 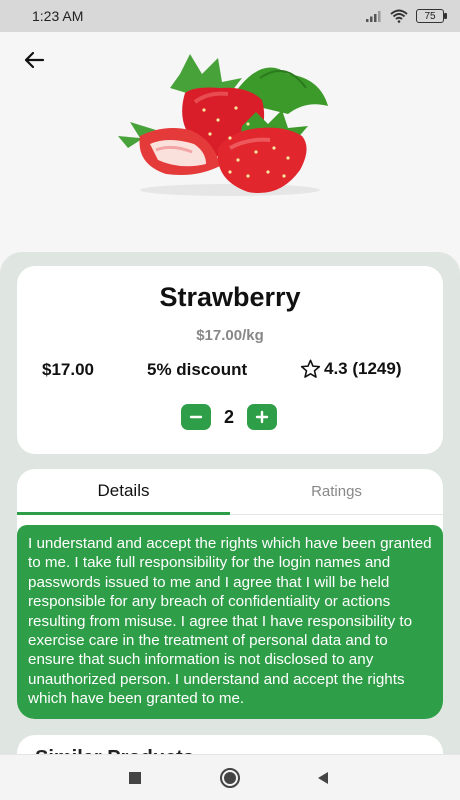 I want to click on price-per-unit: $17.00/kg, so click(x=230, y=335).